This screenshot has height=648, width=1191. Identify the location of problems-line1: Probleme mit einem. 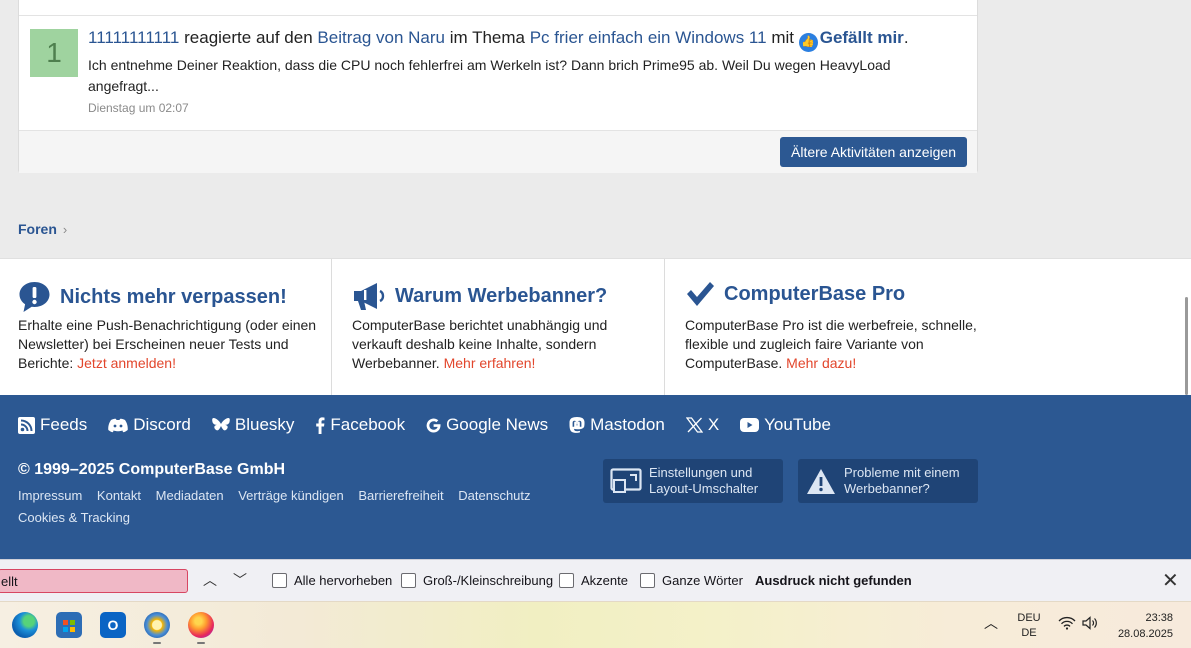
(902, 472).